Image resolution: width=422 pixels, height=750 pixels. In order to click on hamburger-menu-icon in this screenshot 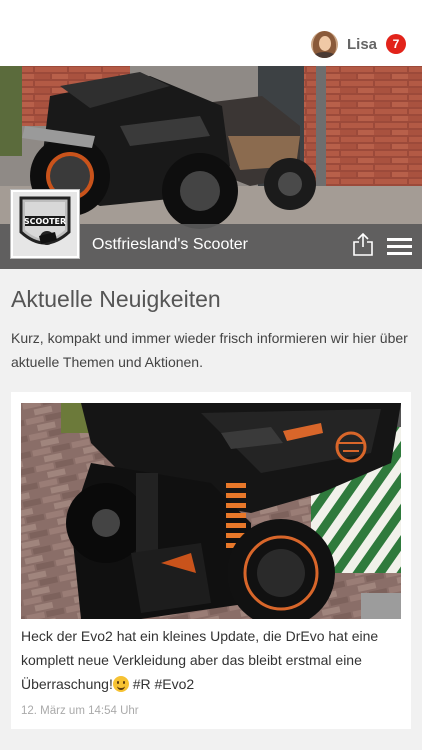, I will do `click(399, 246)`.